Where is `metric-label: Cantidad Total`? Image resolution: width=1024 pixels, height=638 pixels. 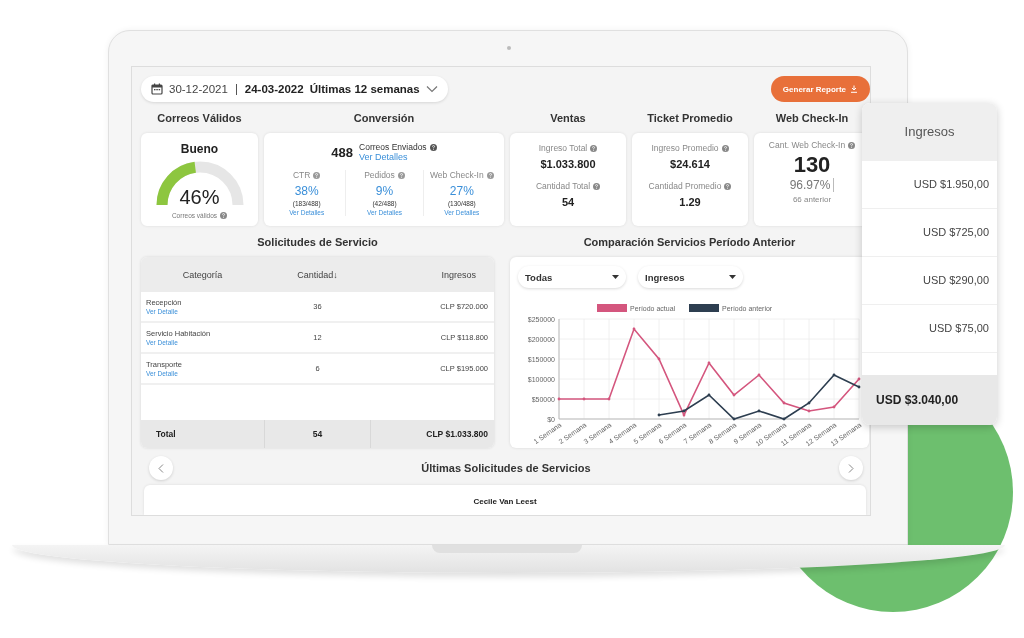 metric-label: Cantidad Total is located at coordinates (563, 186).